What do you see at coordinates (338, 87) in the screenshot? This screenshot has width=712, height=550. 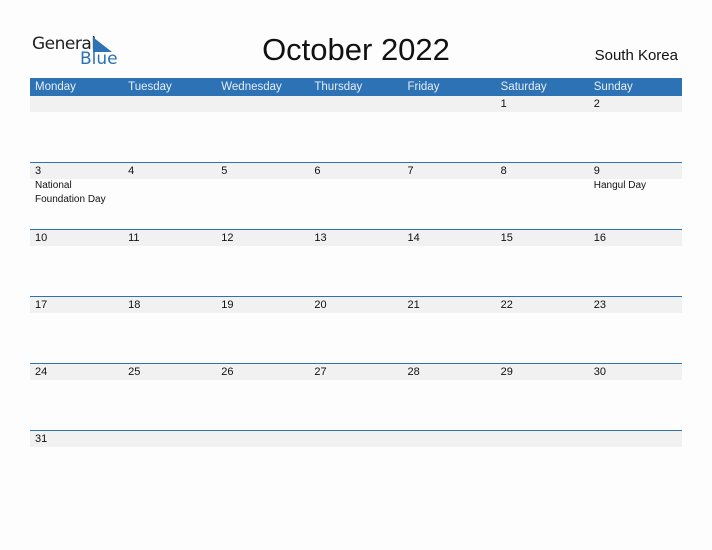 I see `weekday-thursday: Thursday` at bounding box center [338, 87].